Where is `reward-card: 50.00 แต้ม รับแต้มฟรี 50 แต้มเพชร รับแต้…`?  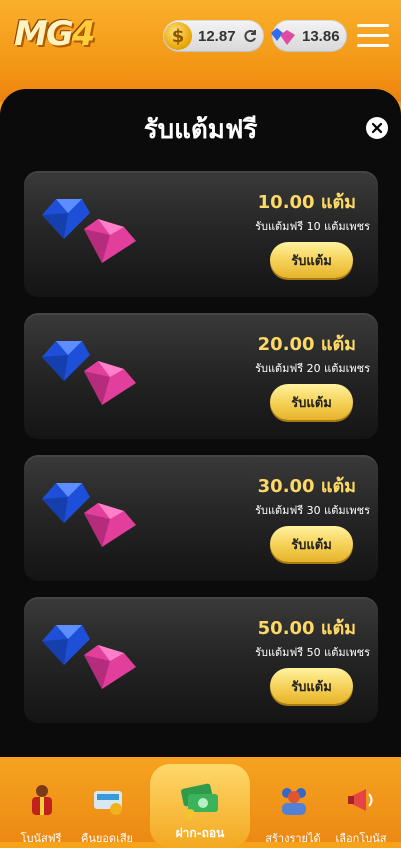
reward-card: 50.00 แต้ม รับแต้มฟรี 50 แต้มเพชร รับแต้… is located at coordinates (201, 660).